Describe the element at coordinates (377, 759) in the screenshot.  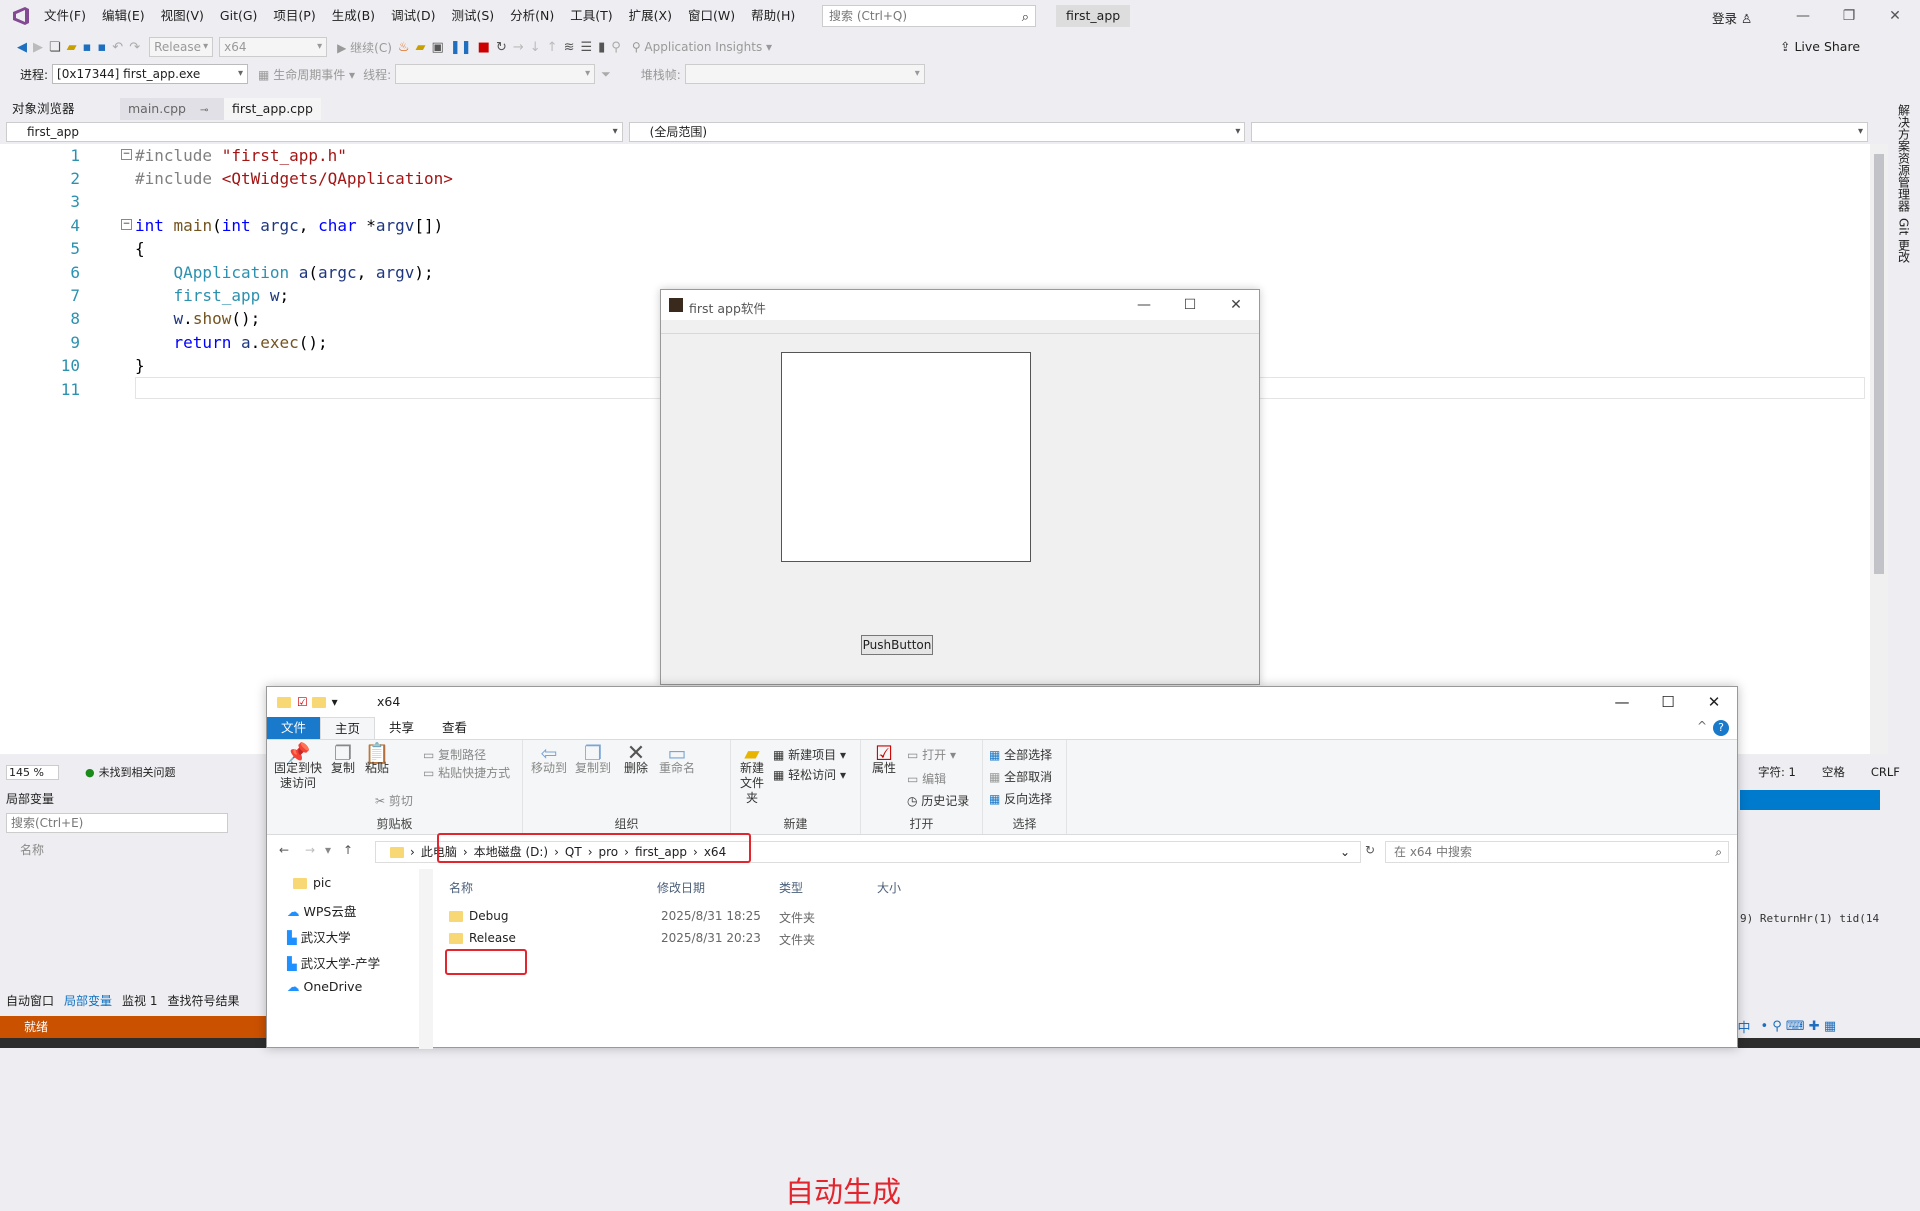
I see `paste-button: 📋 粘贴` at that location.